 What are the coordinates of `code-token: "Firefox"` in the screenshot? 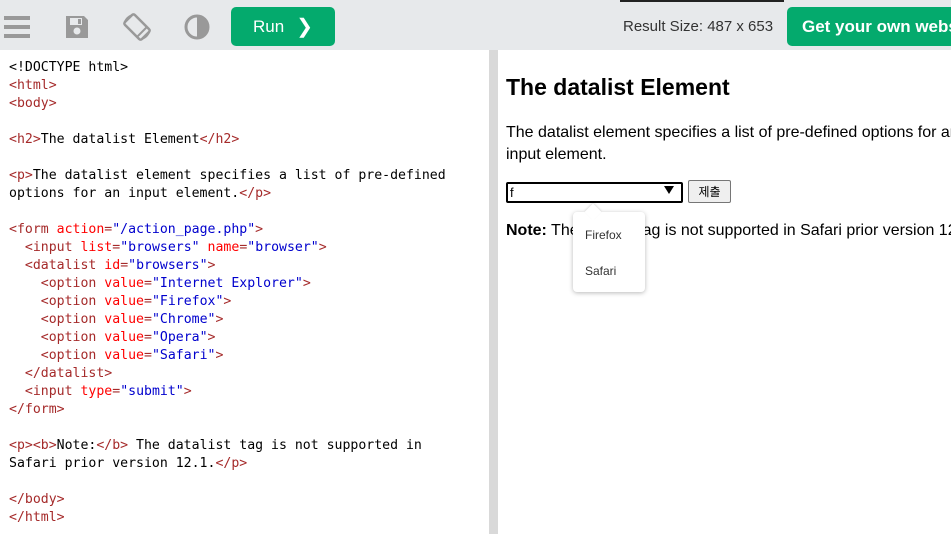 It's located at (187, 301).